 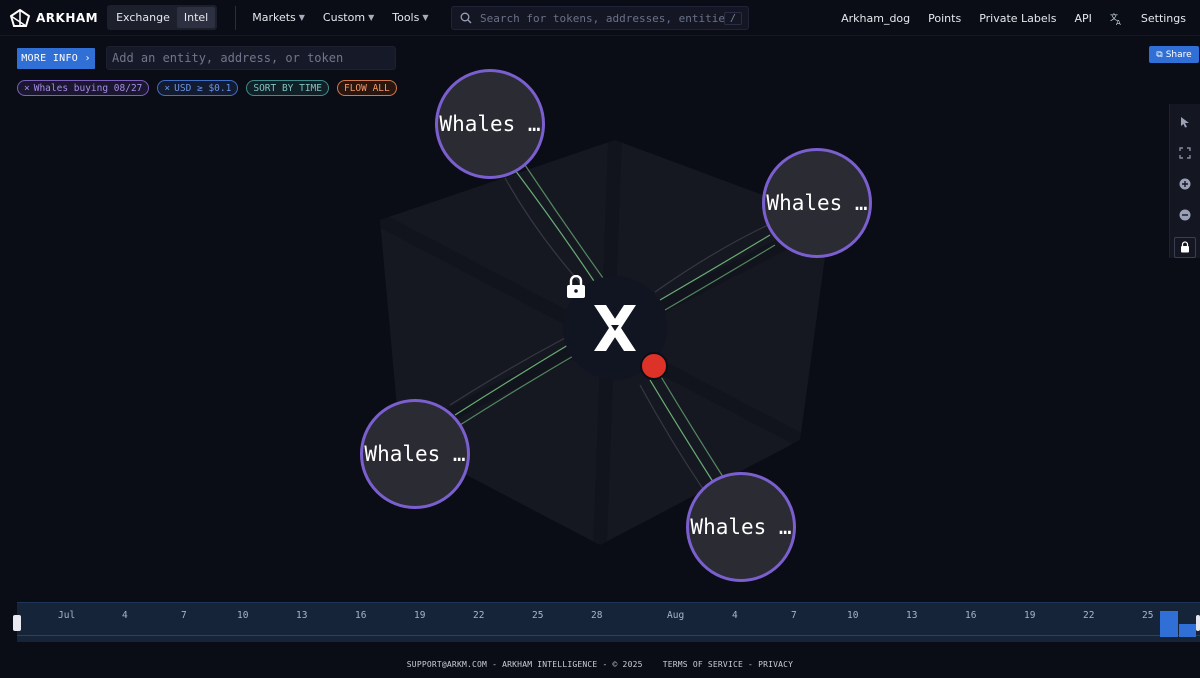 What do you see at coordinates (597, 615) in the screenshot?
I see `timeline-tick: 28` at bounding box center [597, 615].